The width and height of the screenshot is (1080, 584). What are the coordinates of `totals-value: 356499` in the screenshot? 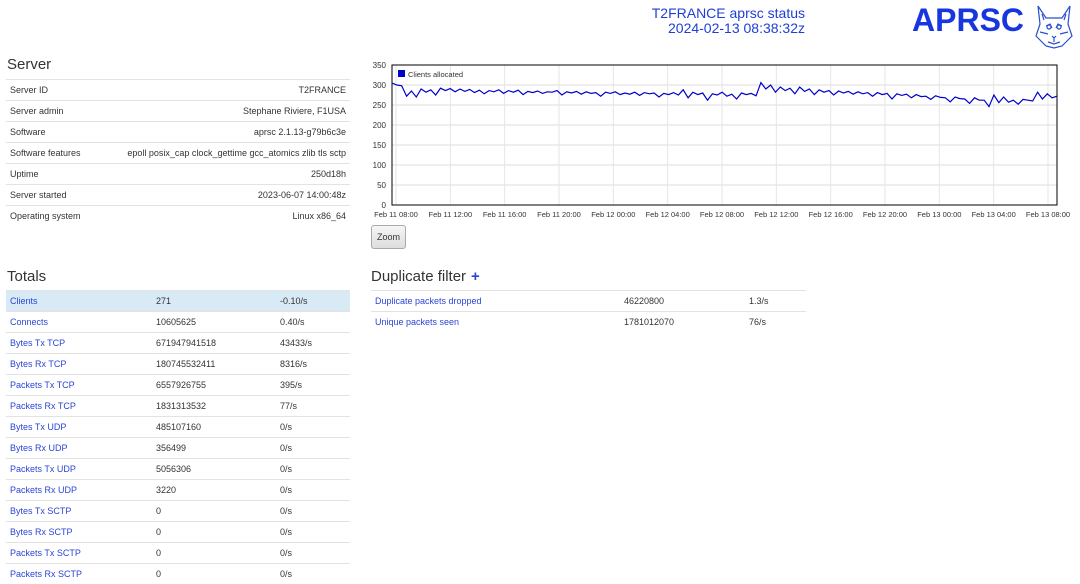 It's located at (214, 448).